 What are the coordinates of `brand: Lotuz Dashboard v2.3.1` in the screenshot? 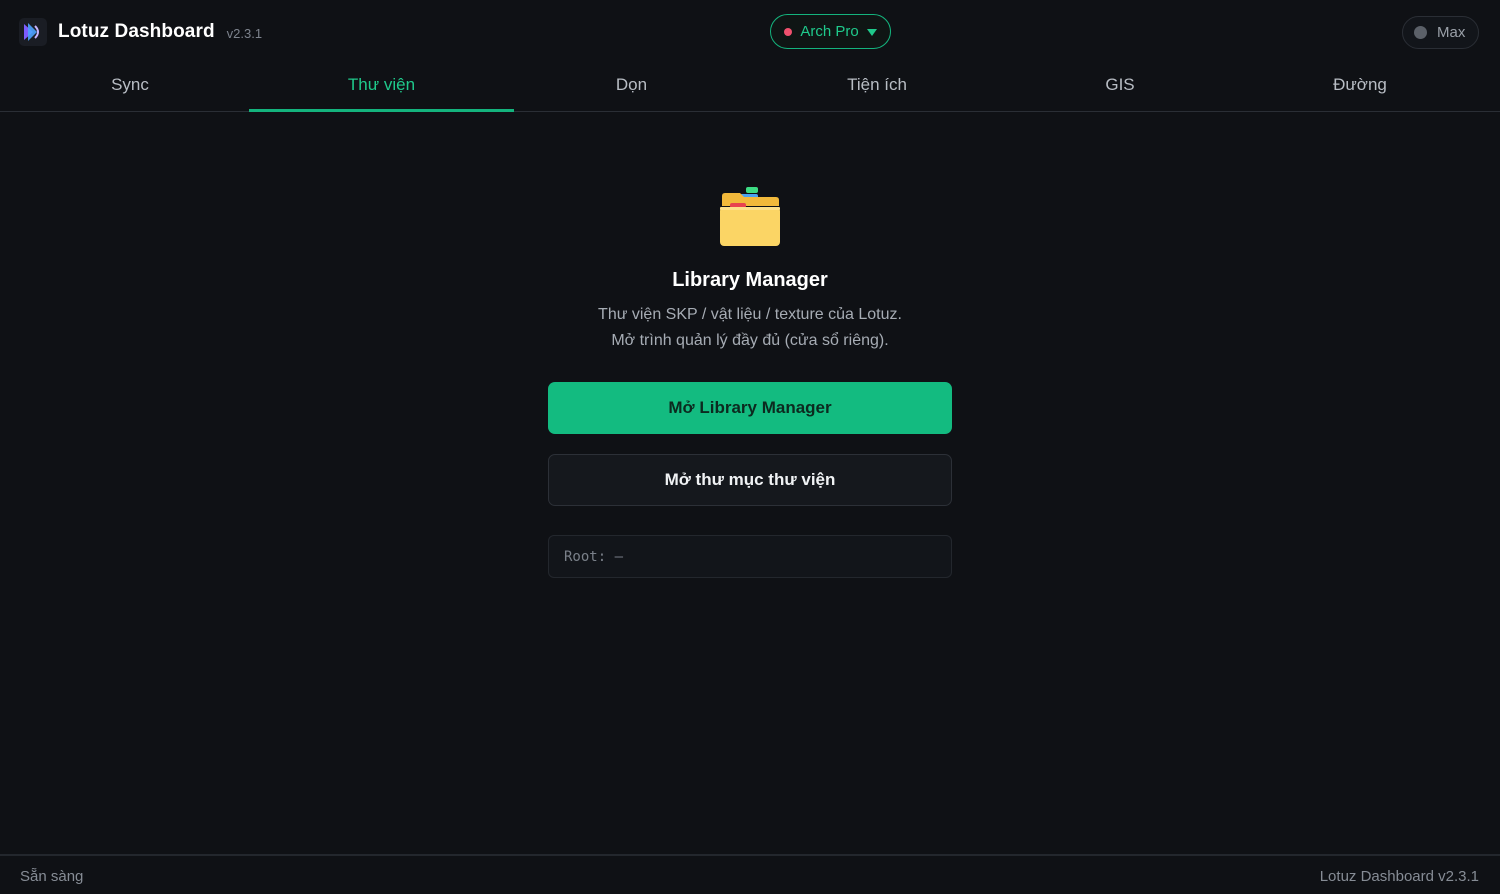 It's located at (140, 32).